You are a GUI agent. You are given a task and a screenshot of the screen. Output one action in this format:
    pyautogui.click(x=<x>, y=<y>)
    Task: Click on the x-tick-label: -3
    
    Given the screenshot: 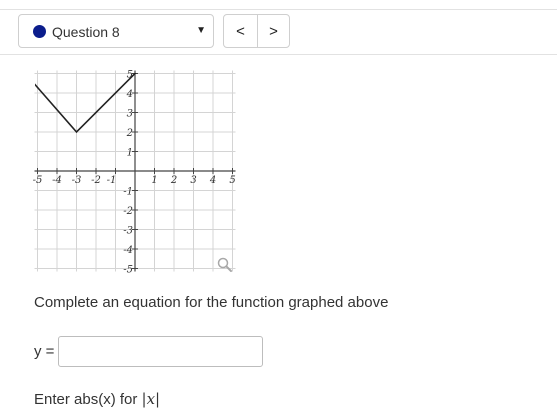 What is the action you would take?
    pyautogui.click(x=77, y=180)
    